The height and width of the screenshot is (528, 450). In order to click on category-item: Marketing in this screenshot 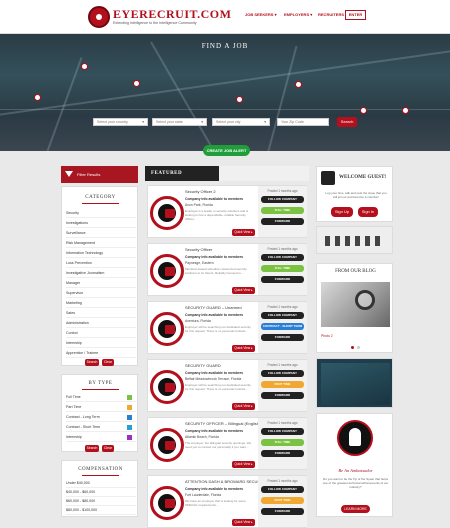, I will do `click(101, 303)`.